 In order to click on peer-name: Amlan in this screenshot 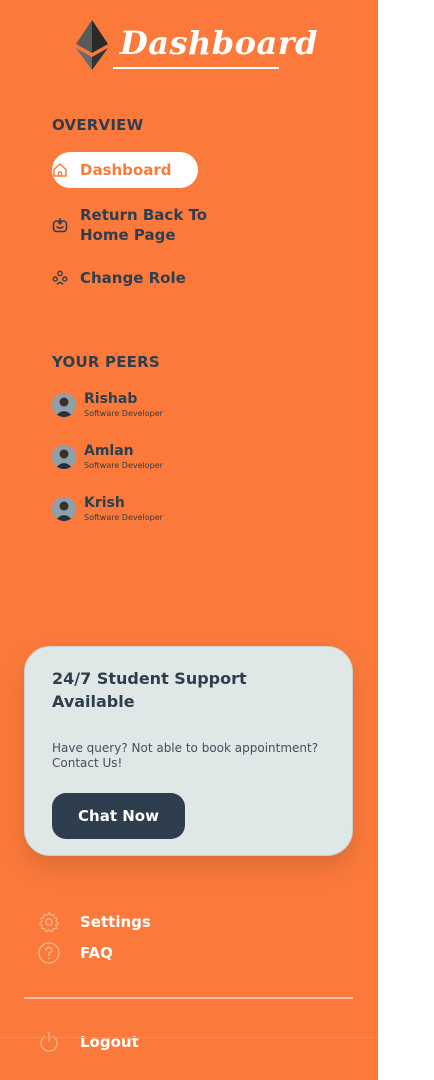, I will do `click(109, 451)`.